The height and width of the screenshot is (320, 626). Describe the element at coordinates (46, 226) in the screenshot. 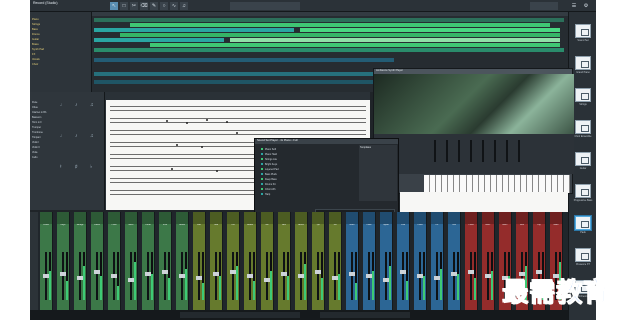

I see `channel-name: Piano` at that location.